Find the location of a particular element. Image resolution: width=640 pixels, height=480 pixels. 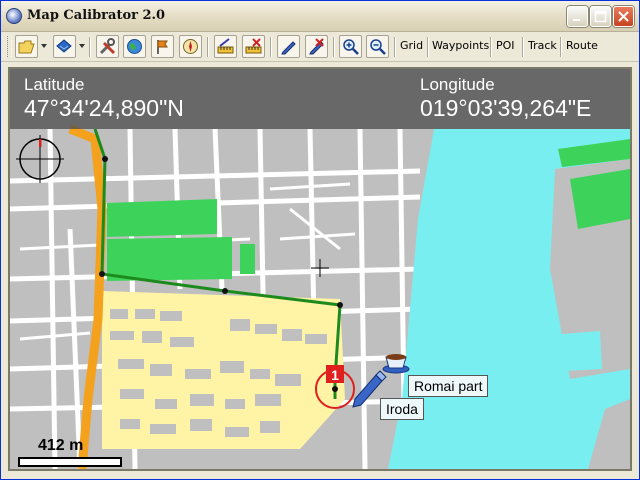

ruler-icon is located at coordinates (225, 46).